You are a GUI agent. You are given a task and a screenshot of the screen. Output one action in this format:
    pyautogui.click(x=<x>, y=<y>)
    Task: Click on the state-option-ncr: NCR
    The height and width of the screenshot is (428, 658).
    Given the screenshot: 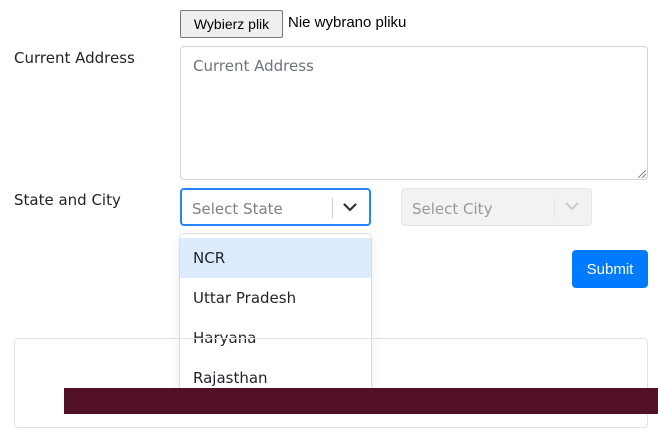 What is the action you would take?
    pyautogui.click(x=275, y=258)
    